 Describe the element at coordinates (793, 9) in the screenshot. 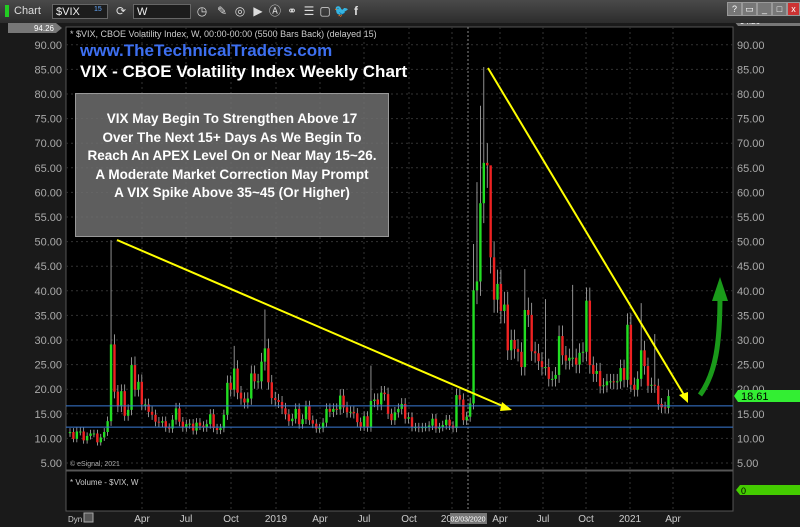

I see `close-button: x` at that location.